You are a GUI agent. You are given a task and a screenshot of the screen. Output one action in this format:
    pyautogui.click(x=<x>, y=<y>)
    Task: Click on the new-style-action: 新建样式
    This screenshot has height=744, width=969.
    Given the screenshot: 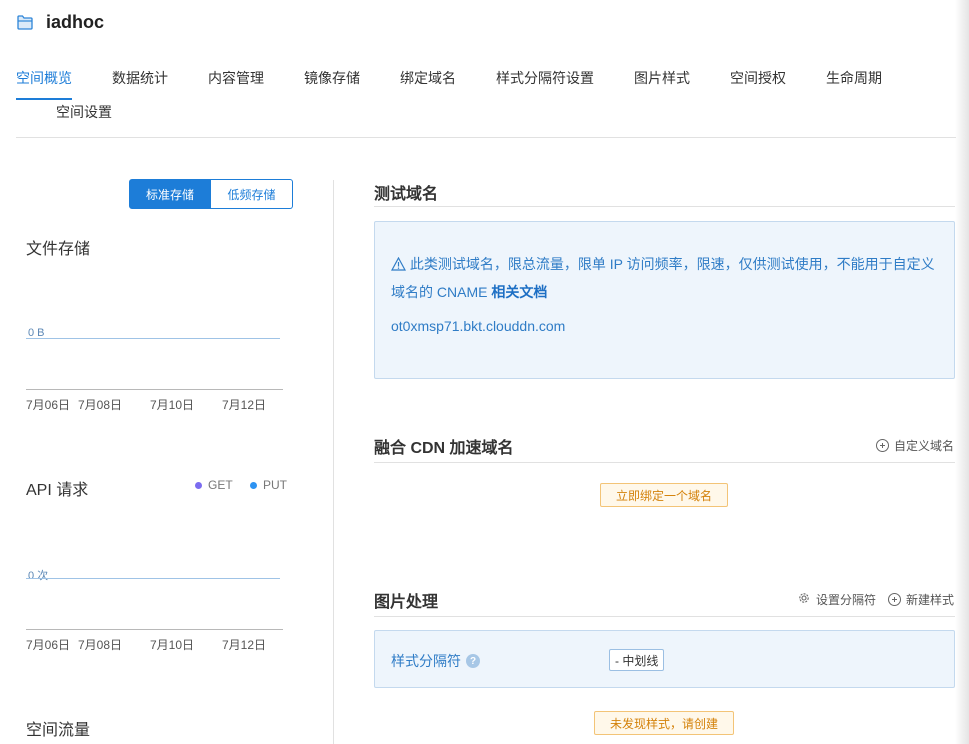 What is the action you would take?
    pyautogui.click(x=921, y=599)
    